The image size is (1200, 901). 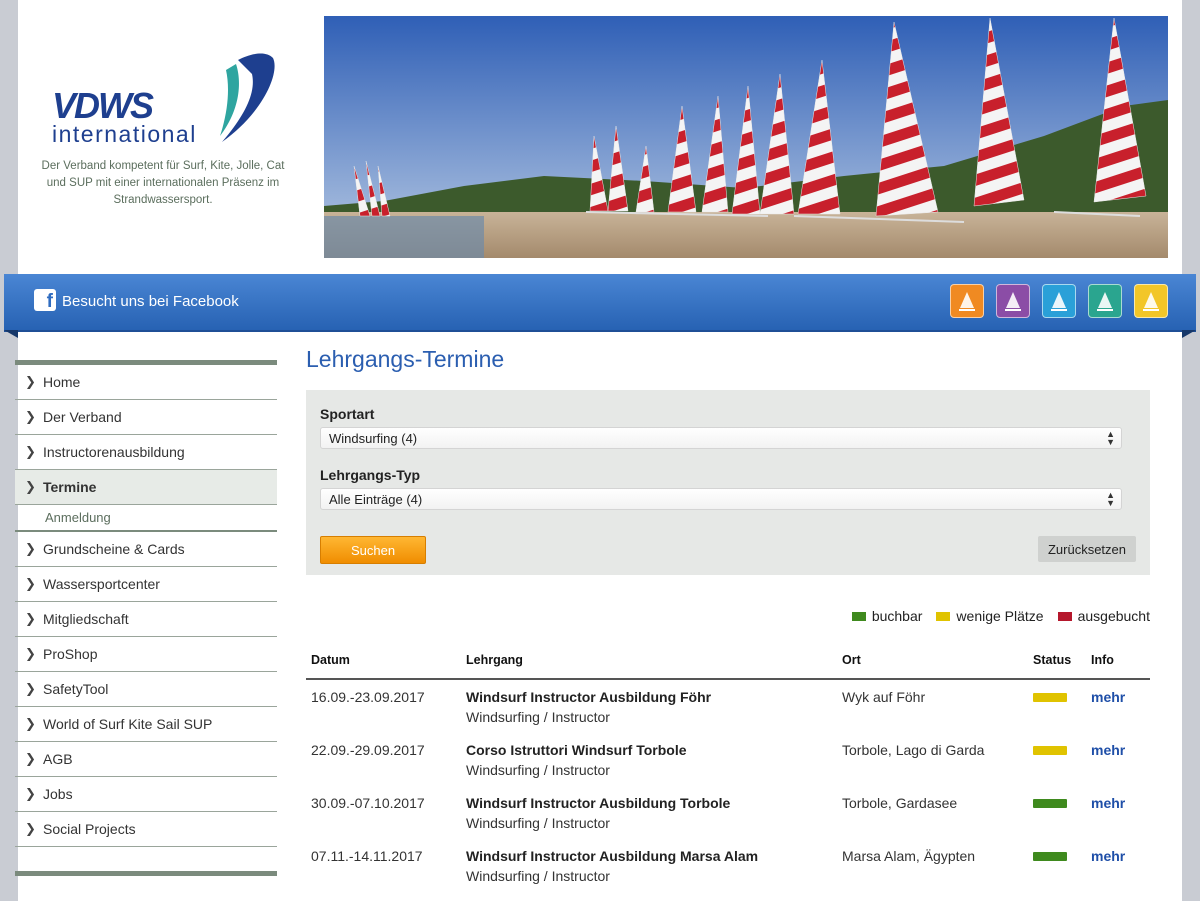 I want to click on facebook-bar: f Besucht uns bei Facebook, so click(x=600, y=306).